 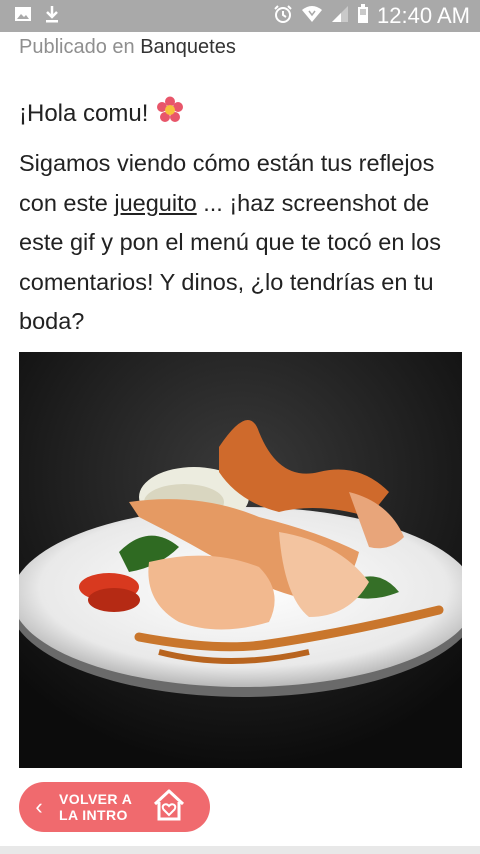 What do you see at coordinates (93, 815) in the screenshot?
I see `back-label-line2: LA INTRO` at bounding box center [93, 815].